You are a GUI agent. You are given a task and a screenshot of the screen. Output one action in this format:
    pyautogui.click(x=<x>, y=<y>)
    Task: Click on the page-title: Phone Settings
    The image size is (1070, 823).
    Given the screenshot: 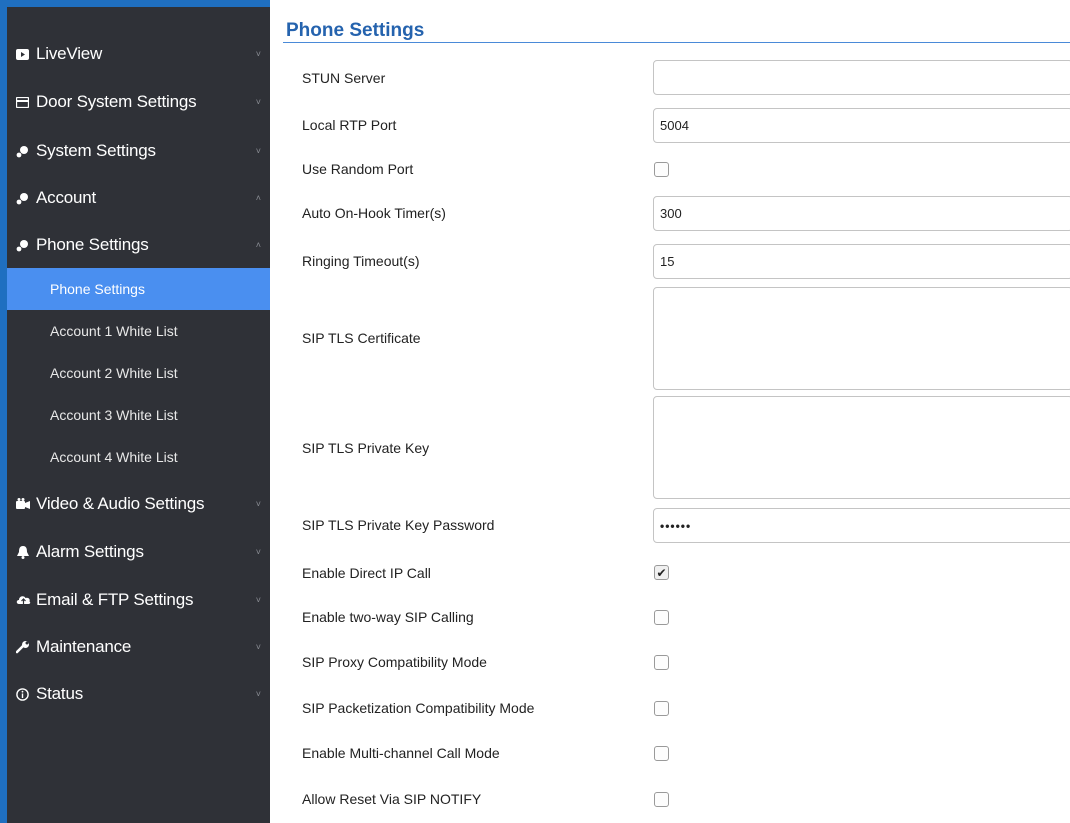 What is the action you would take?
    pyautogui.click(x=355, y=30)
    